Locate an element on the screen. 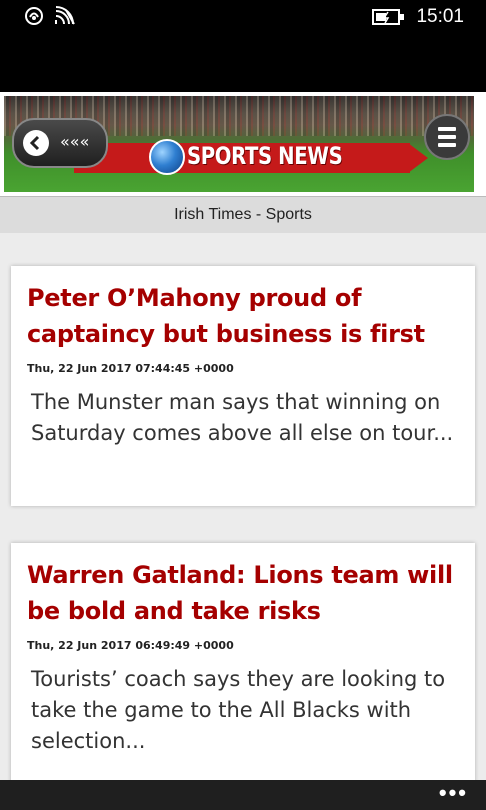  feed-source-title: Irish Times - Sports is located at coordinates (243, 214).